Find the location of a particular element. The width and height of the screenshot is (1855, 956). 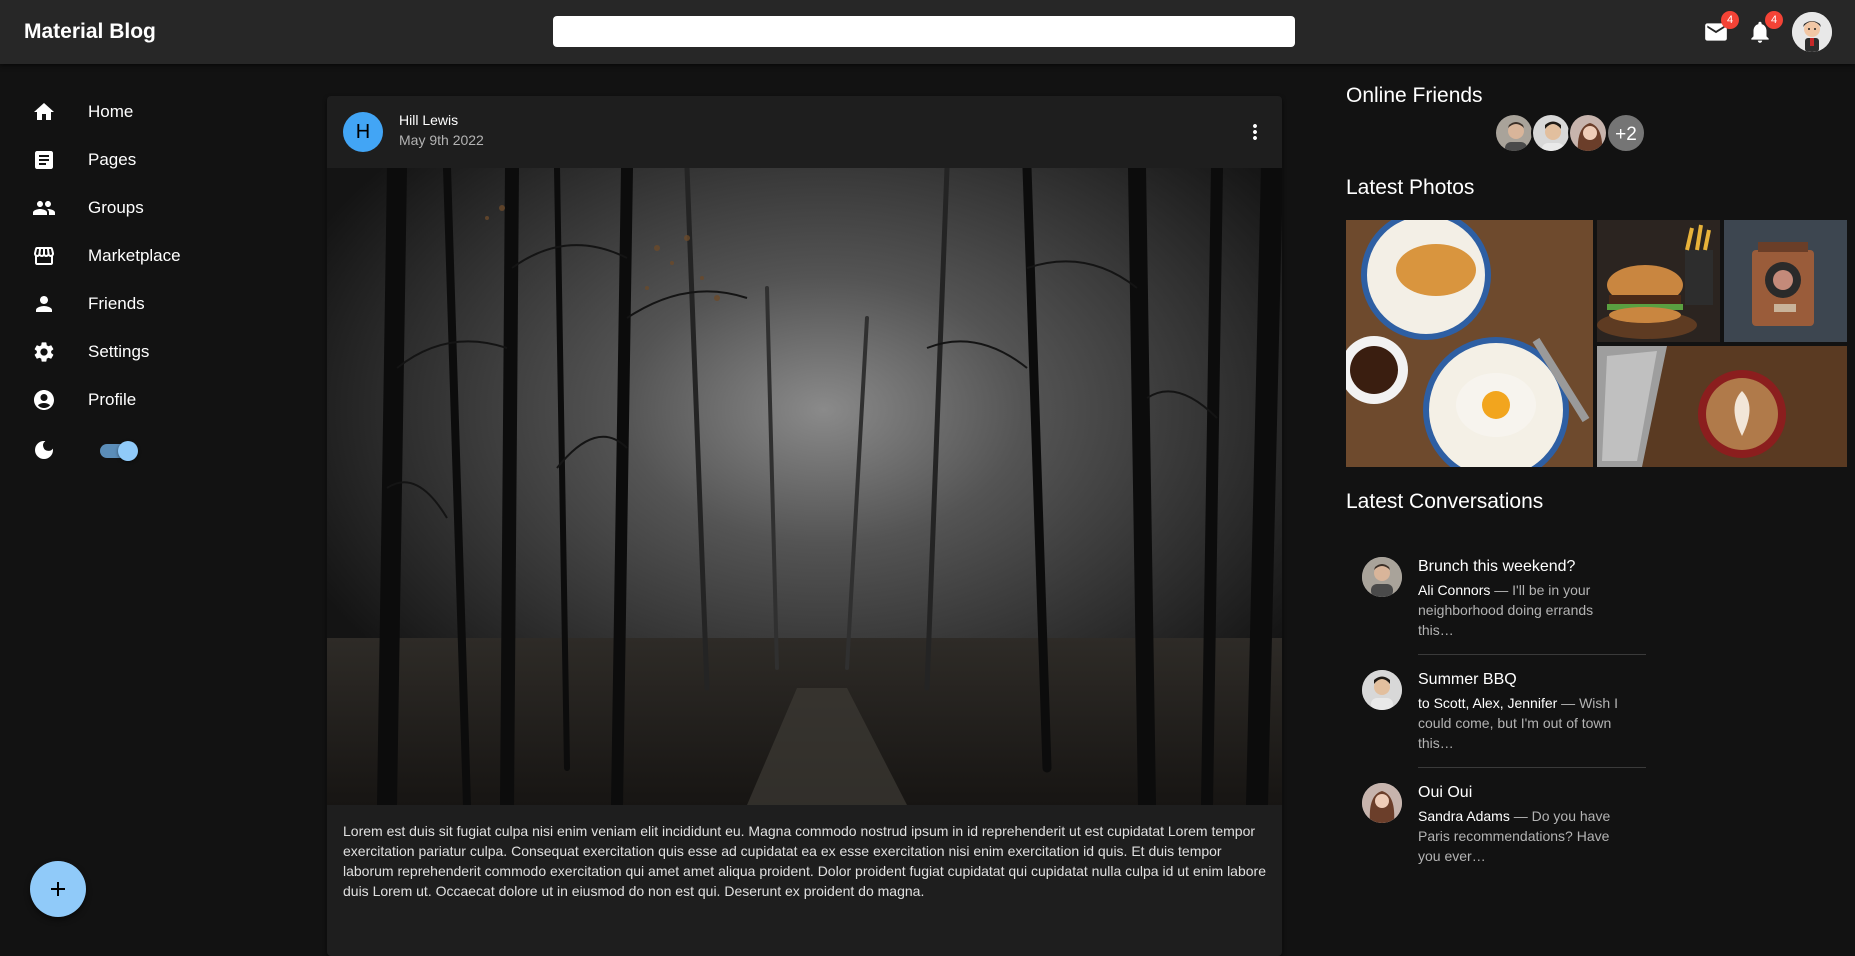

groups-icon is located at coordinates (44, 208).